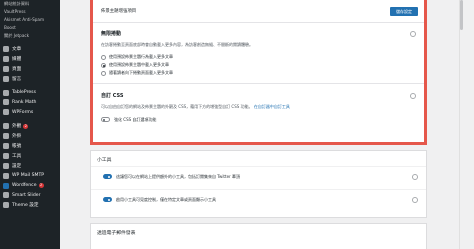 This screenshot has width=474, height=249. I want to click on sidebar-item-label: Smart Slider, so click(26, 195).